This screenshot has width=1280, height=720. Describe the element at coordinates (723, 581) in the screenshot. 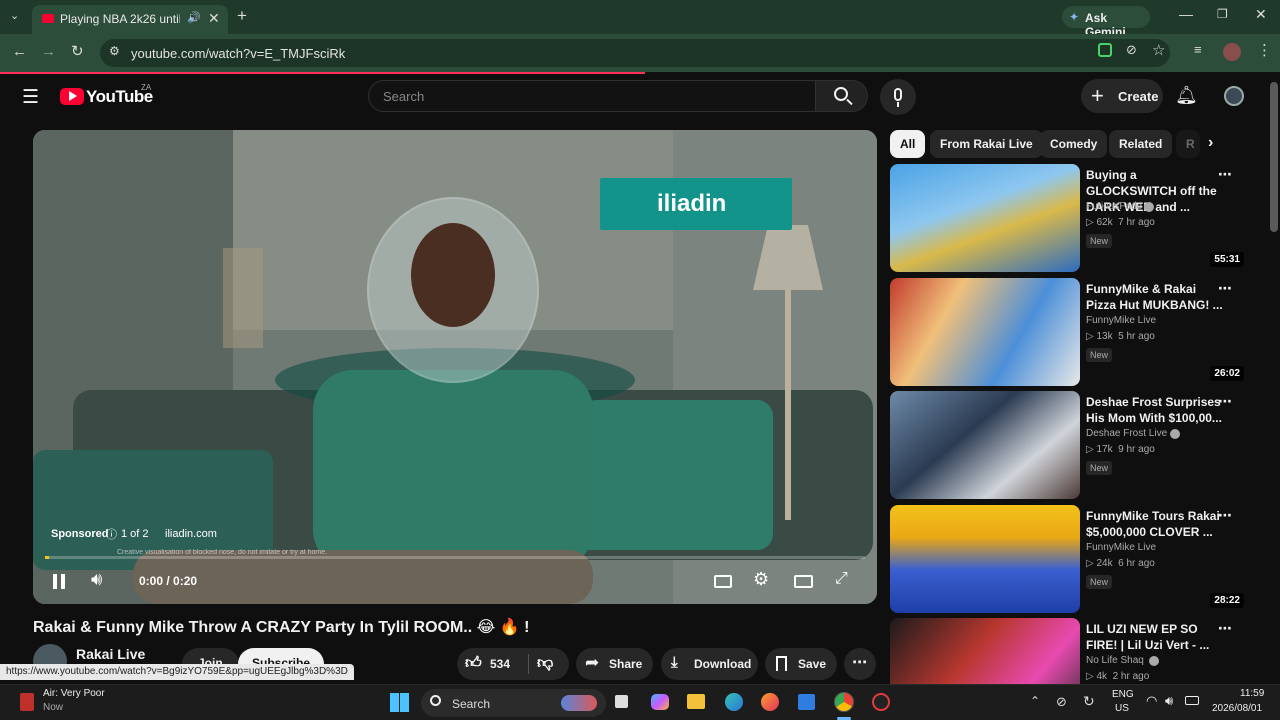

I see `subtitles-icon` at that location.